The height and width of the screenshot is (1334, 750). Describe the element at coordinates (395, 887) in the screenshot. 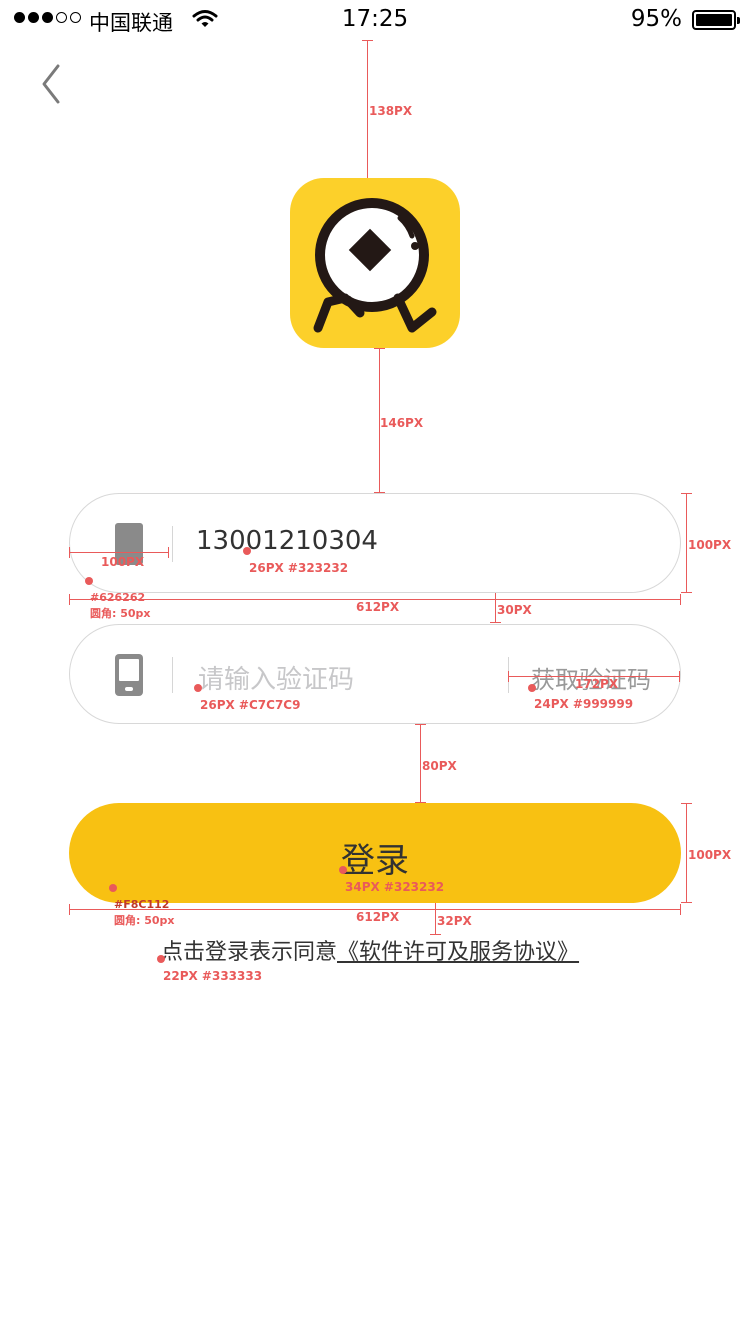

I see `annotation-label: 34PX #323232` at that location.